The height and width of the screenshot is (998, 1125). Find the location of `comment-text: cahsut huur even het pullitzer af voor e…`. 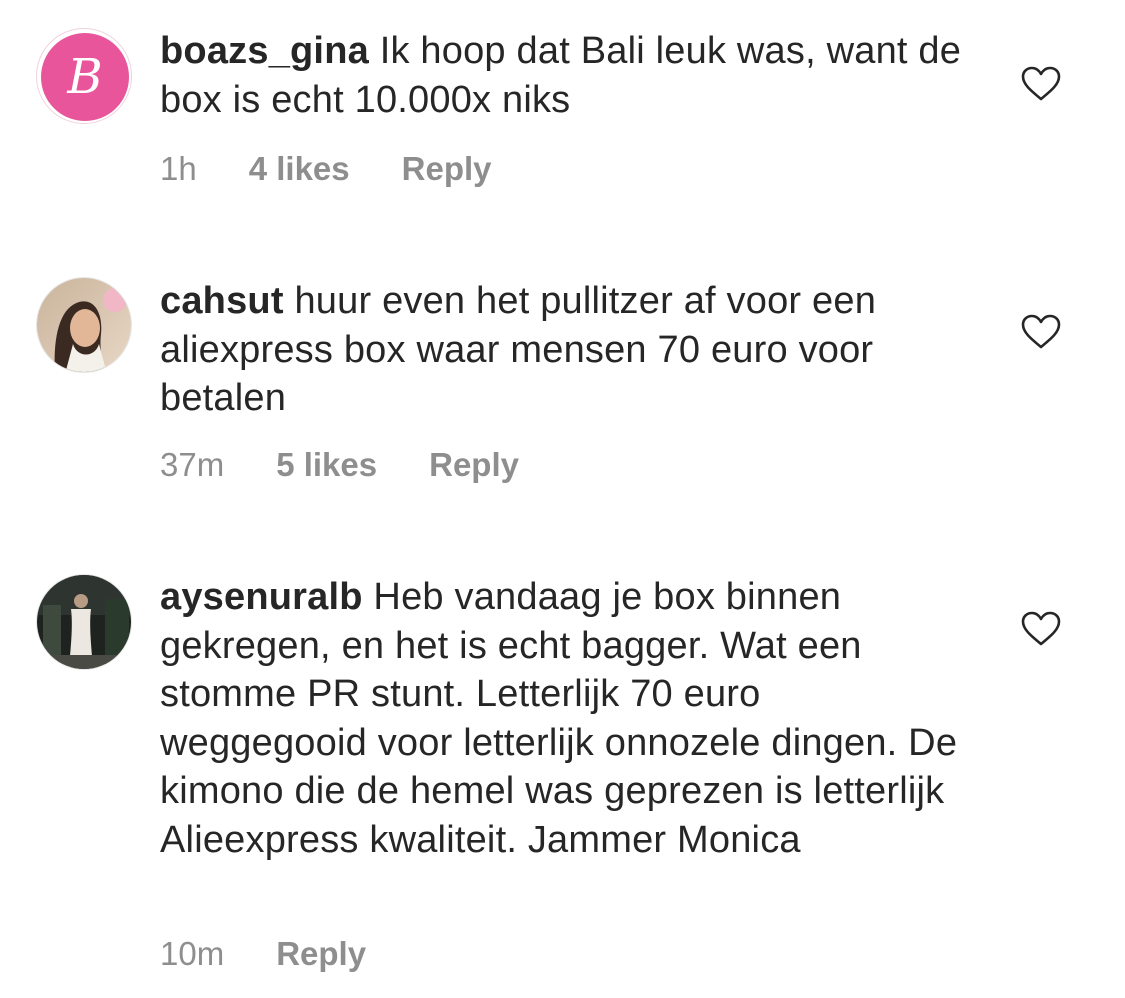

comment-text: cahsut huur even het pullitzer af voor e… is located at coordinates (570, 350).